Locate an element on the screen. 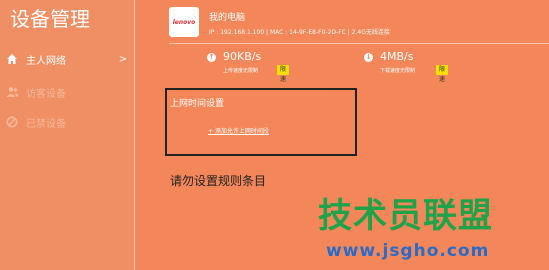  upload-speed-value: 90KB/s is located at coordinates (242, 56).